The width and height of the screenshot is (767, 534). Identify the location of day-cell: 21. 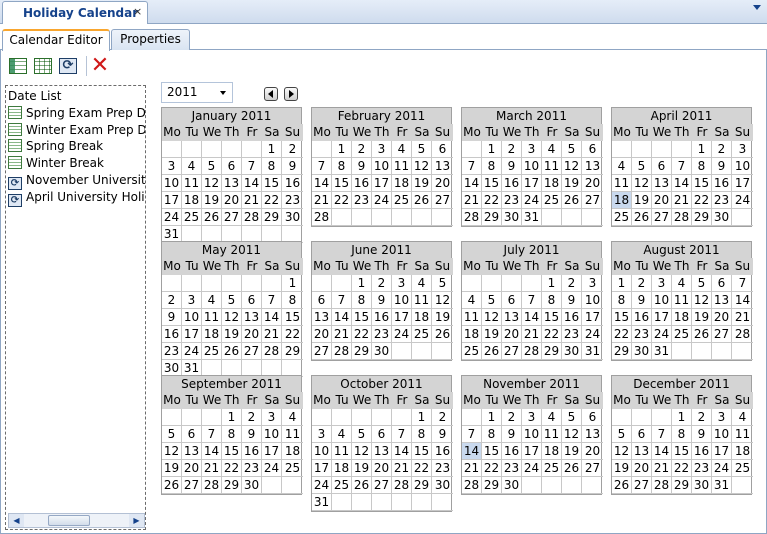
(252, 200).